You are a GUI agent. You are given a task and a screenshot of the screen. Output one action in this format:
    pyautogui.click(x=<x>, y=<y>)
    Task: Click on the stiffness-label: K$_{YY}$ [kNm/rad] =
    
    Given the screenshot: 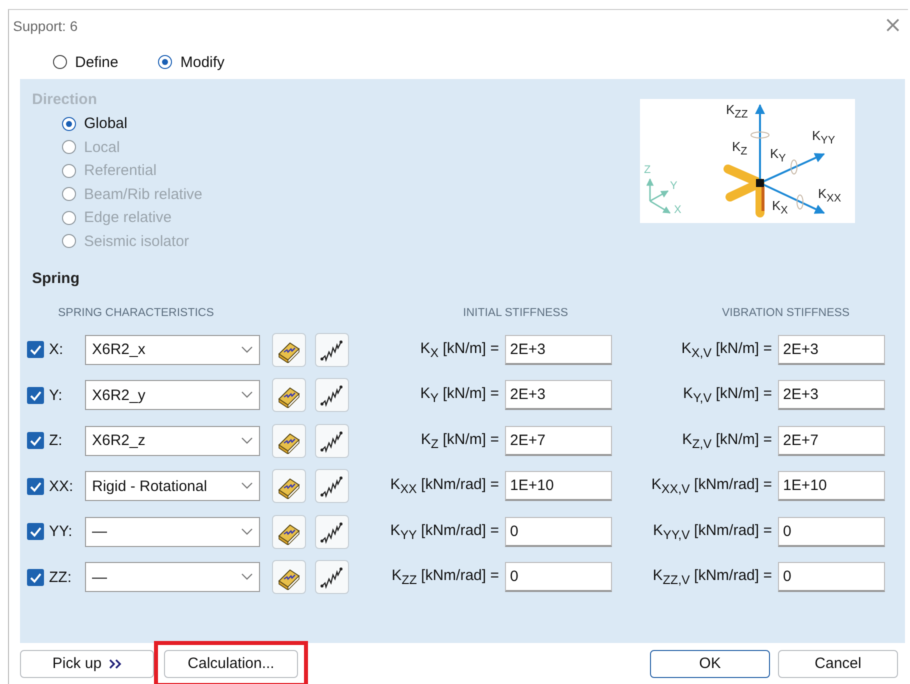 What is the action you would take?
    pyautogui.click(x=444, y=532)
    